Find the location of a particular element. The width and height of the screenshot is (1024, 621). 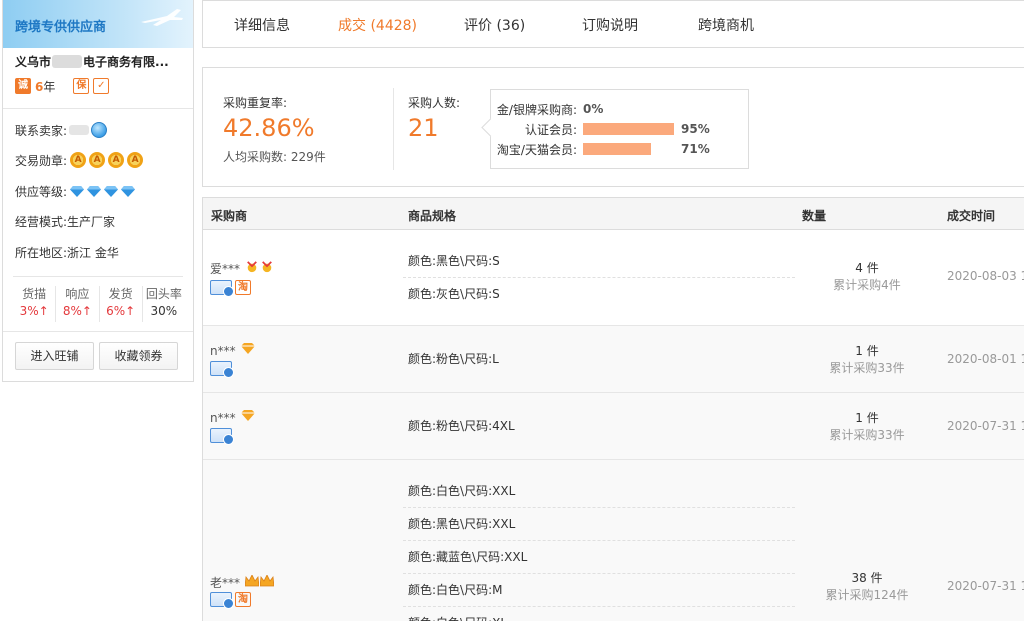

buyer-name: 爱*** is located at coordinates (242, 268).